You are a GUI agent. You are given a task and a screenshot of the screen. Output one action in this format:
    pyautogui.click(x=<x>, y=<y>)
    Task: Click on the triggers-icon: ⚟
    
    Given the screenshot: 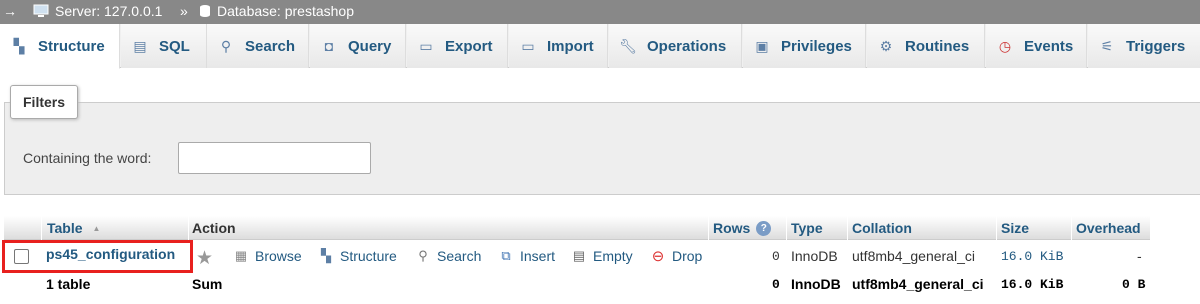 What is the action you would take?
    pyautogui.click(x=1107, y=45)
    